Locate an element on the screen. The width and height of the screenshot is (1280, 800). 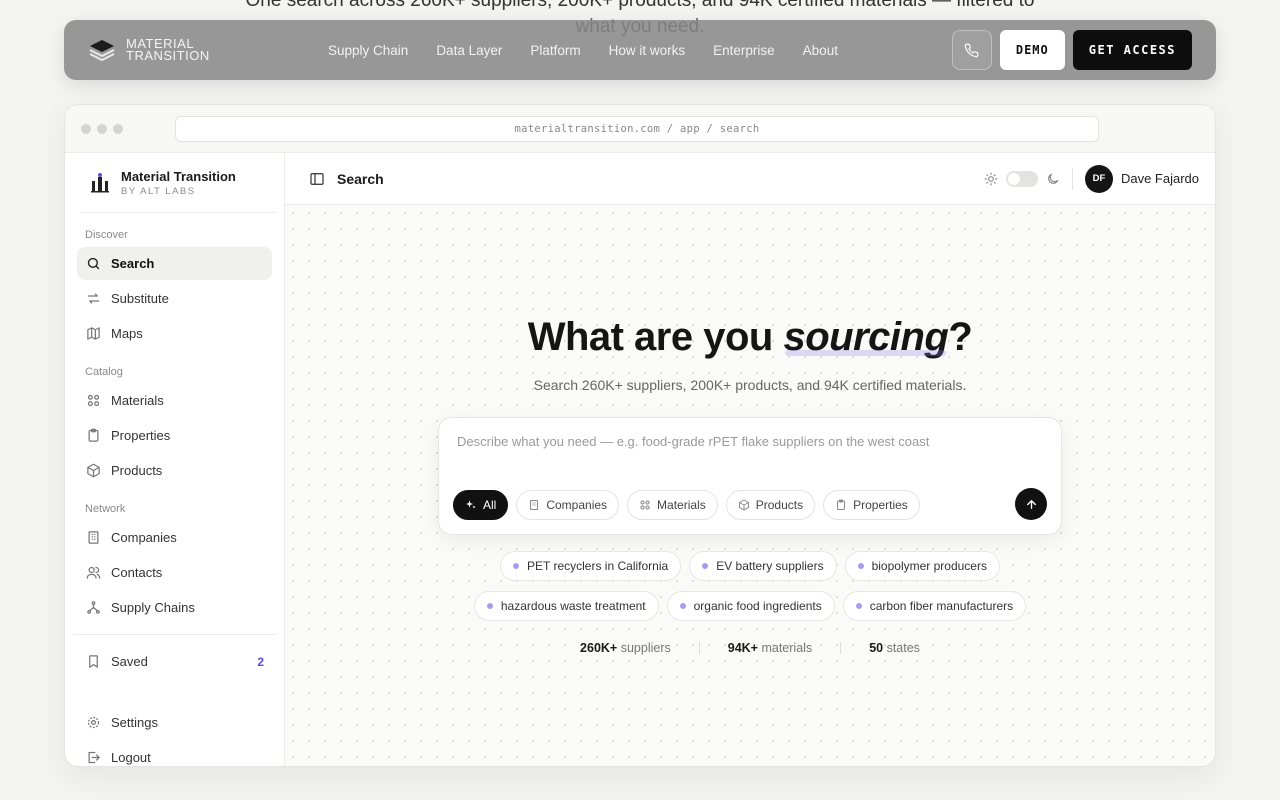
sidebar-item-label: Products is located at coordinates (137, 470).